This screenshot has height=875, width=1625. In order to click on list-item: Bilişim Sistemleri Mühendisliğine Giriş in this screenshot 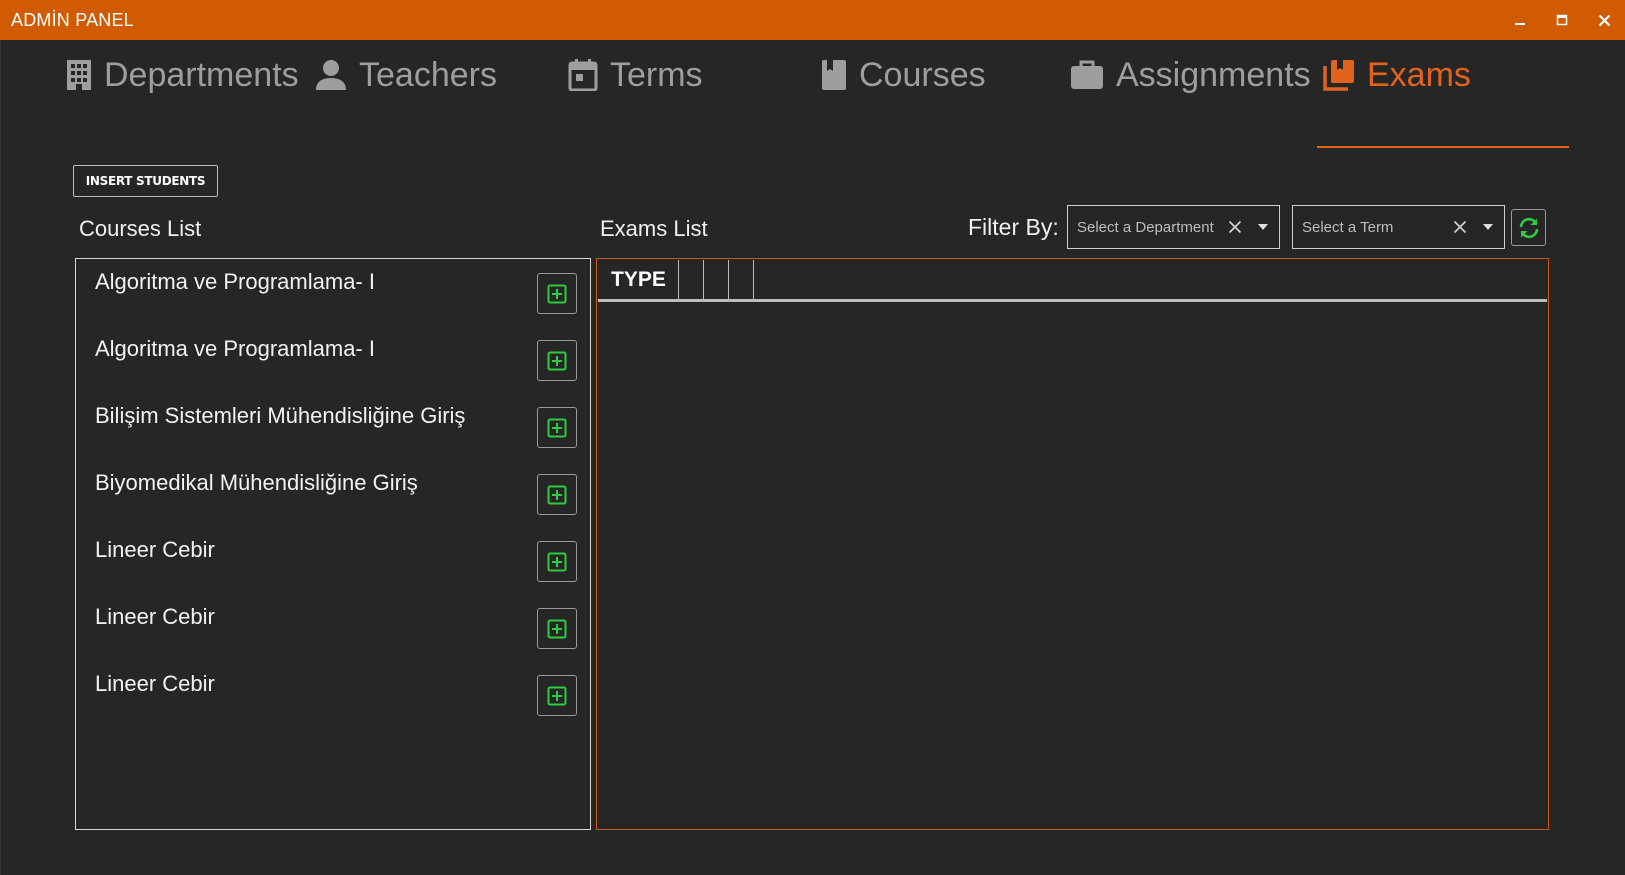, I will do `click(333, 423)`.